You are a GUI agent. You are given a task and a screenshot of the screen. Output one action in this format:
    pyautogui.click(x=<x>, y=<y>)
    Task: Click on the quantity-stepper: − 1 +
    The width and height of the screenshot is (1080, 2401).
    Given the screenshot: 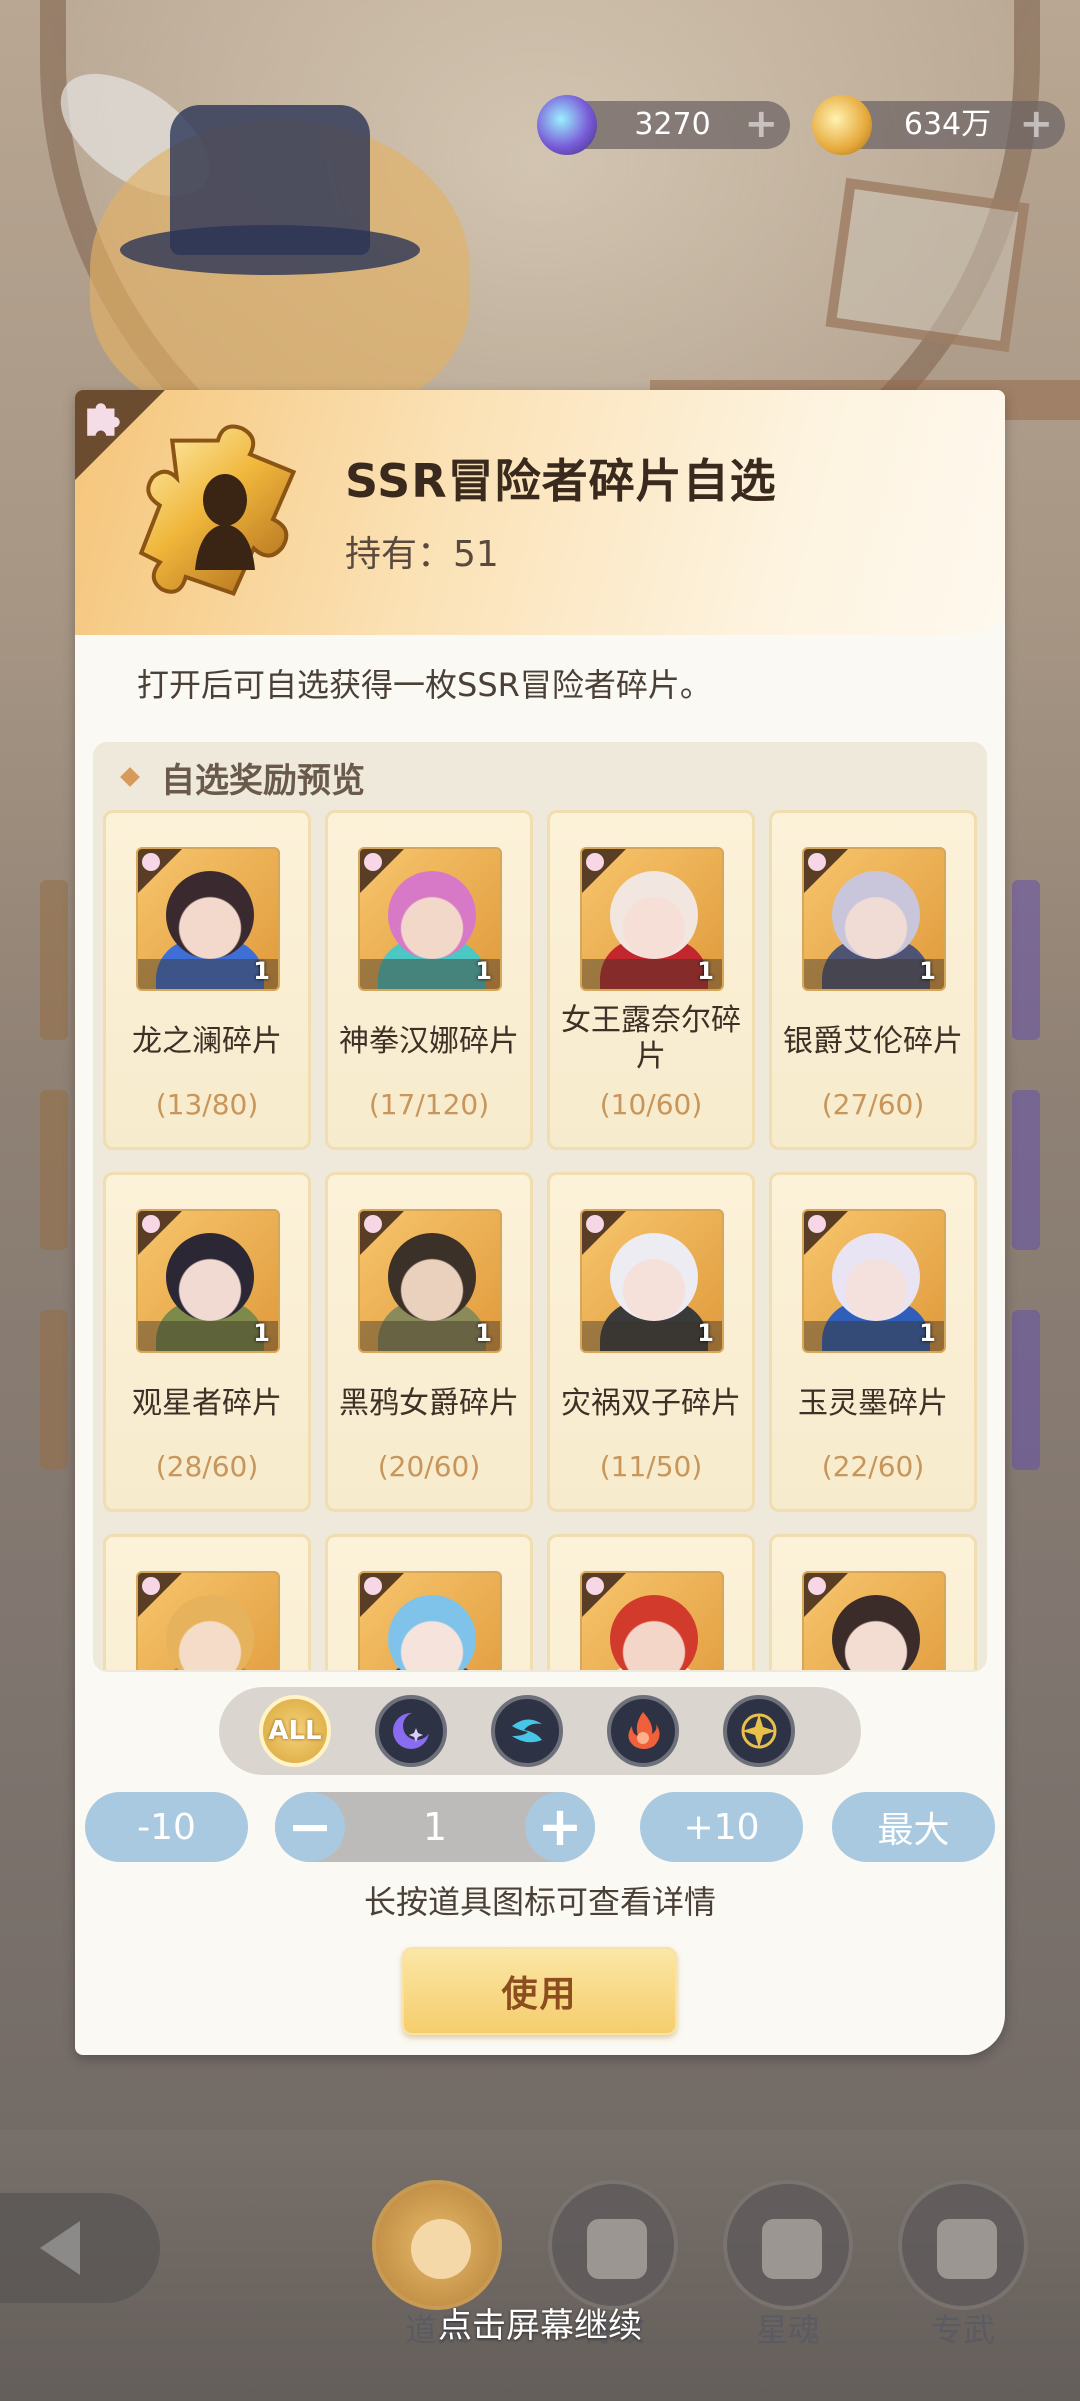 What is the action you would take?
    pyautogui.click(x=435, y=1827)
    